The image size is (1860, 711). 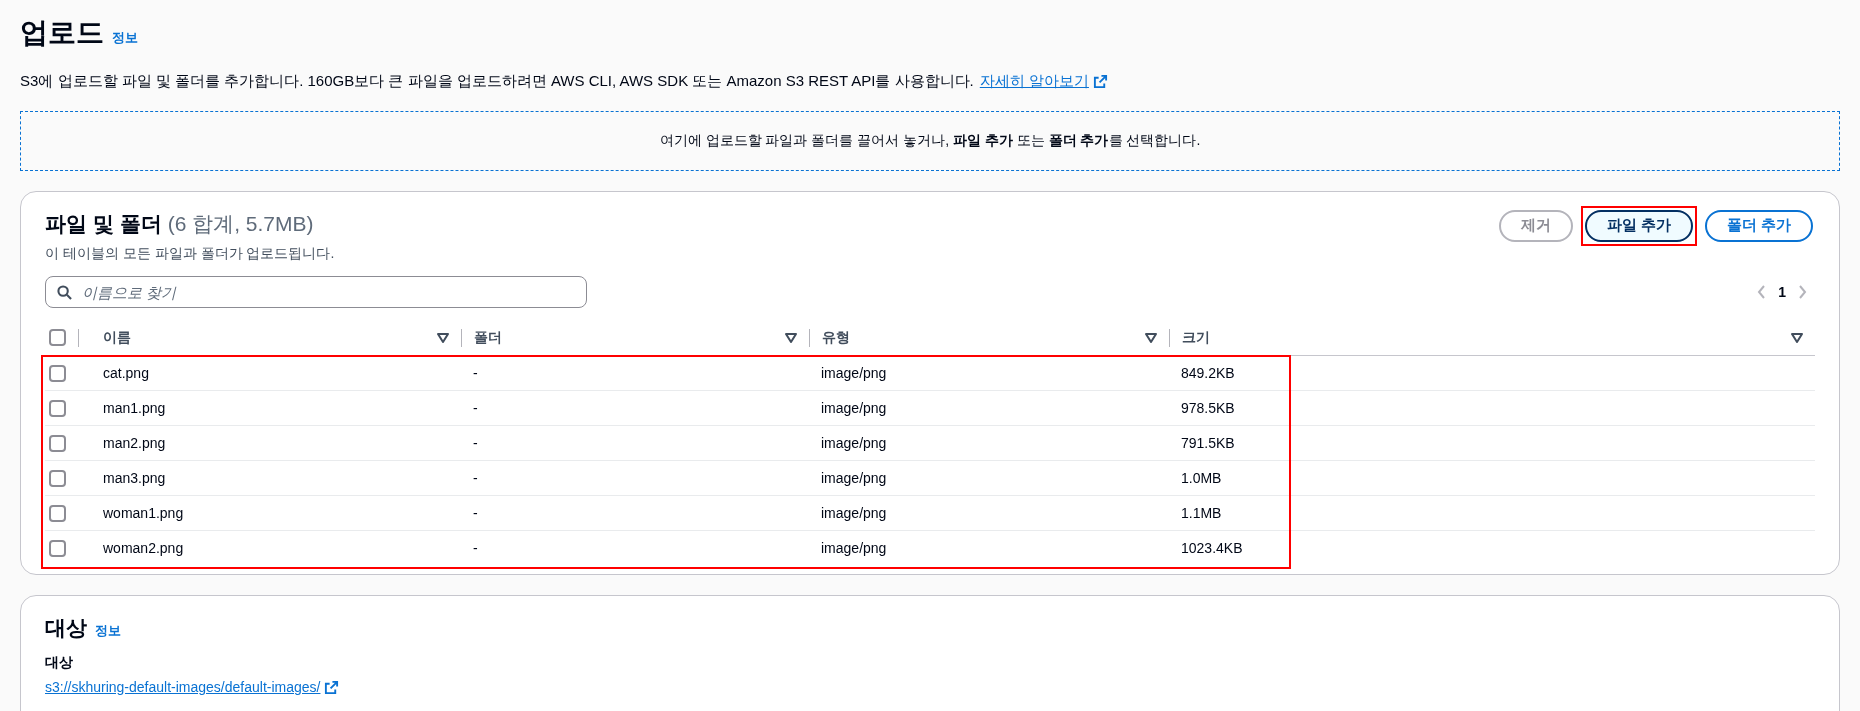 I want to click on column-header: 폴더, so click(x=629, y=337).